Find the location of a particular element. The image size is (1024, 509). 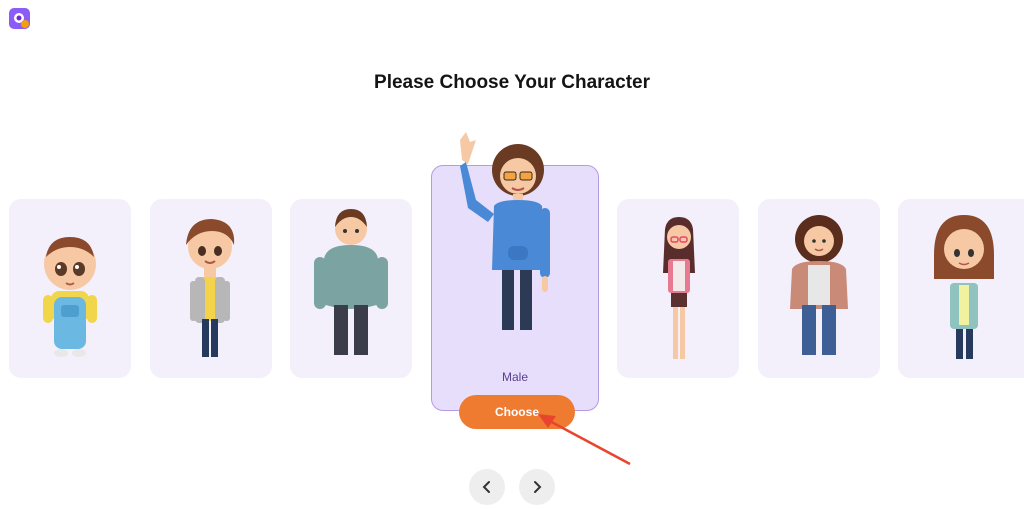

baby-character-illustration is located at coordinates (70, 297).